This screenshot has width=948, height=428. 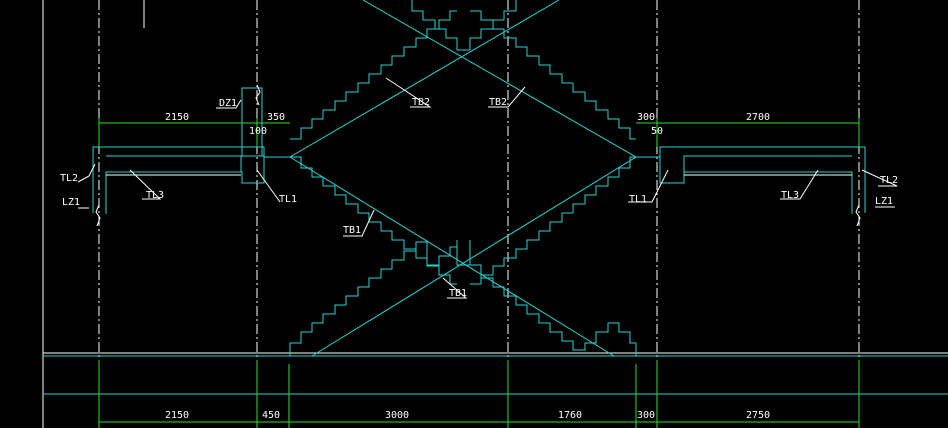 I want to click on label-tl3-right: TL3, so click(x=790, y=195).